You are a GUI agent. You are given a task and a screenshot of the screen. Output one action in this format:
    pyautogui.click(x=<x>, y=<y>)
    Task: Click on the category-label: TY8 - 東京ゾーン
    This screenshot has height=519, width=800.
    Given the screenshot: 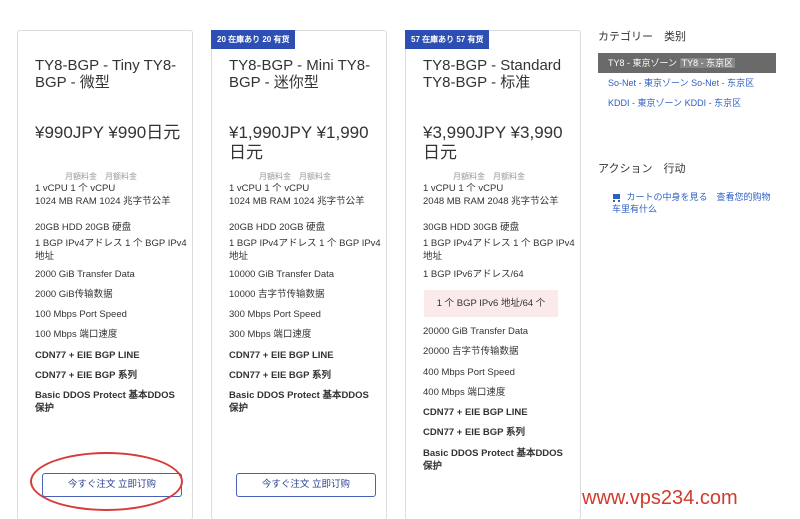 What is the action you would take?
    pyautogui.click(x=643, y=63)
    